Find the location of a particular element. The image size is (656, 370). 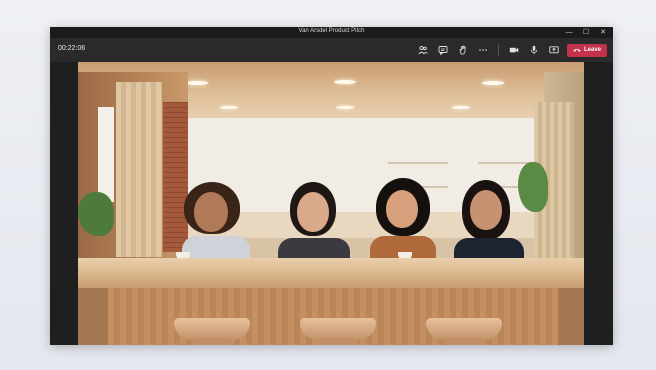

title-bar: Van Arsdel Product Pitch — ☐ ✕ is located at coordinates (331, 32).